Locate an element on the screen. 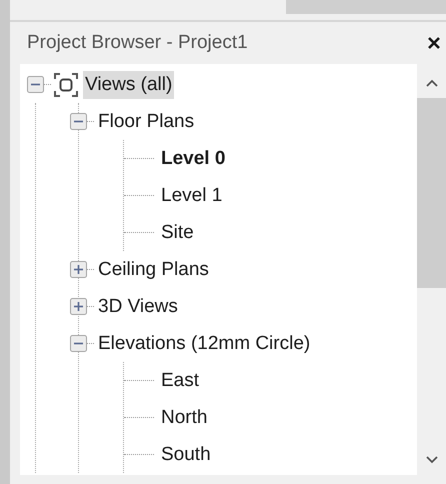 The image size is (446, 484). tree-item: Ceiling Plans is located at coordinates (153, 270).